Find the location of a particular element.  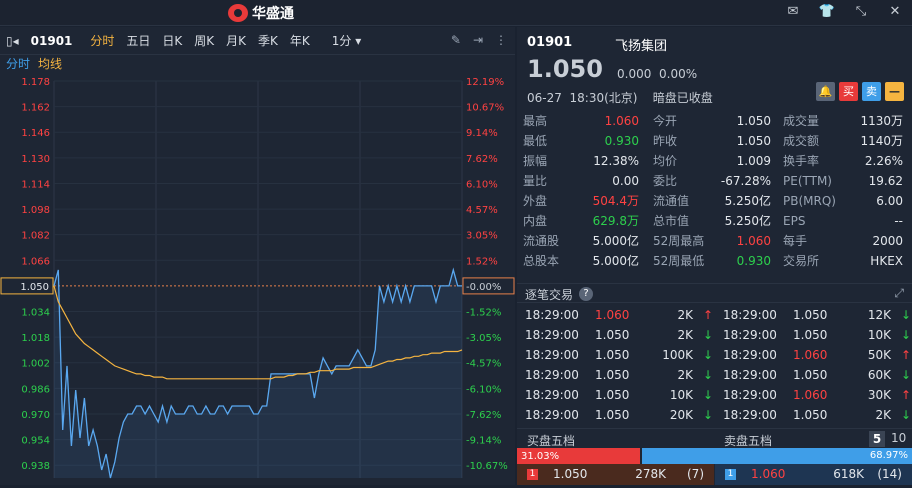

stat-label: PE(TTM) is located at coordinates (807, 181).